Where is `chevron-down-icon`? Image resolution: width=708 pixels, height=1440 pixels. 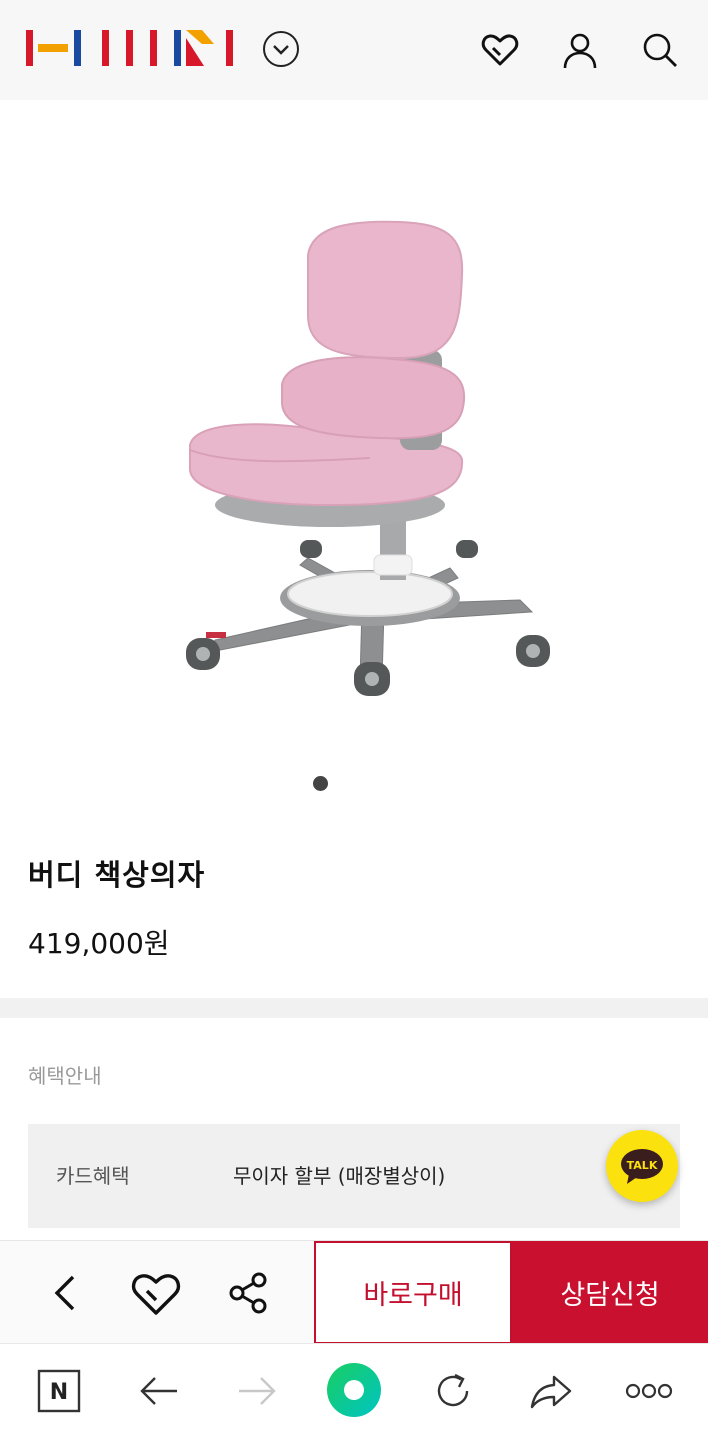
chevron-down-icon is located at coordinates (281, 49).